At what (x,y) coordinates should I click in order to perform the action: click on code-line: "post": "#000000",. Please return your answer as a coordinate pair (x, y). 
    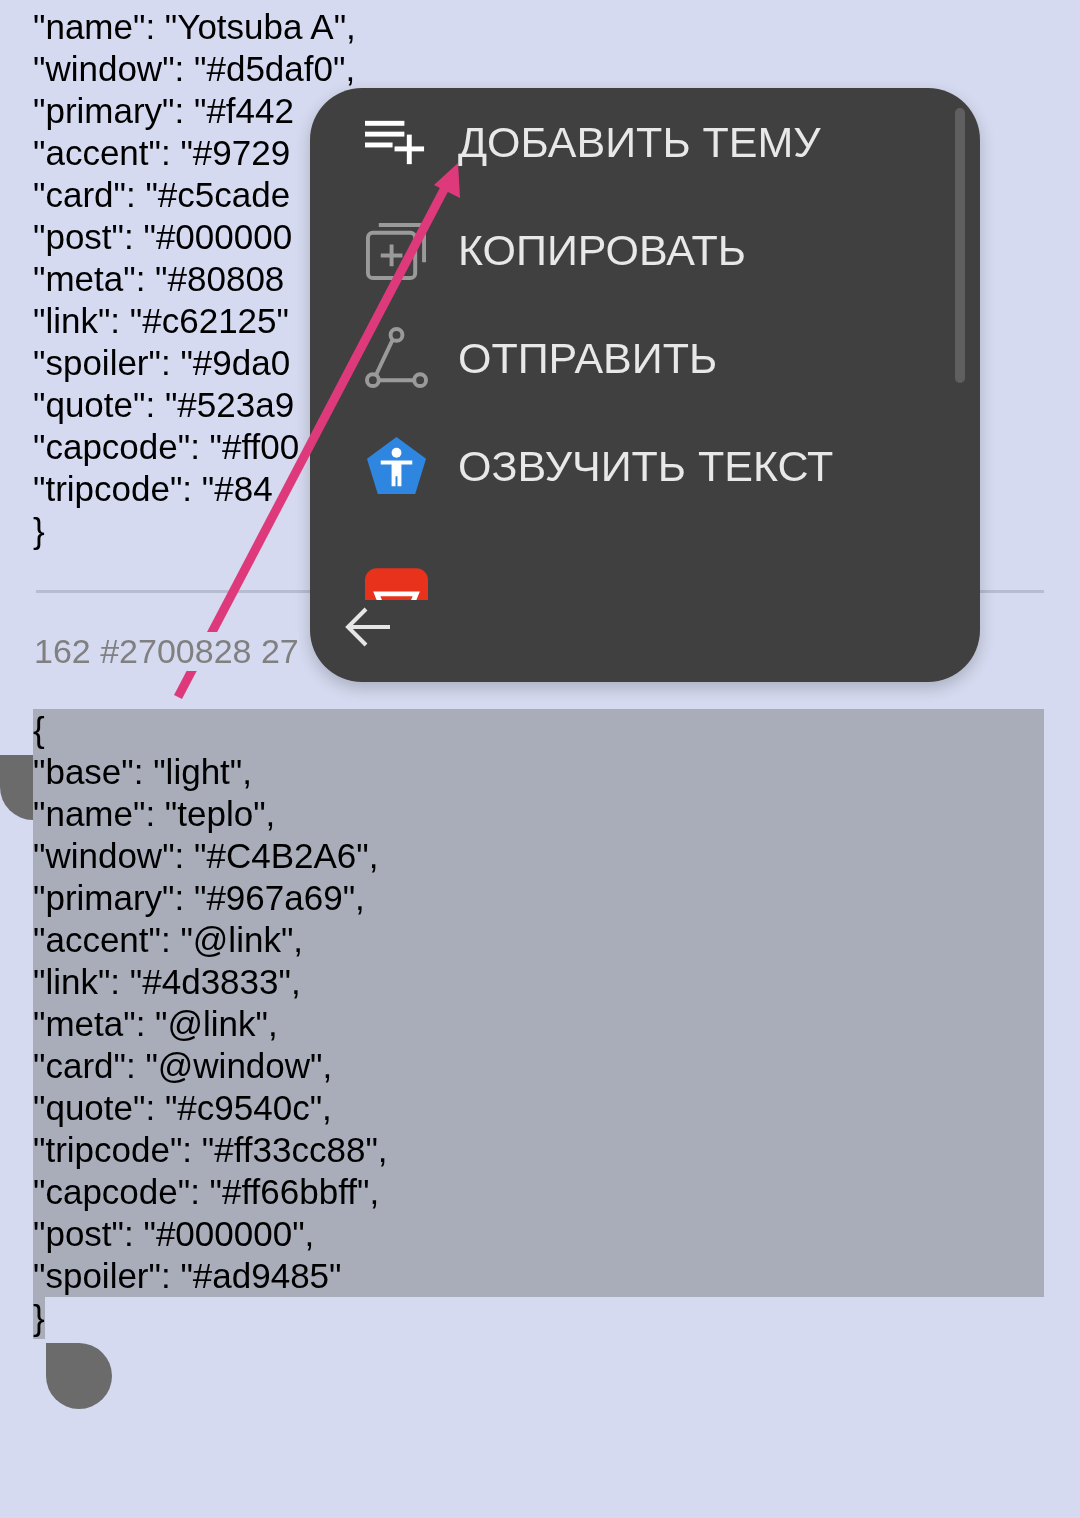
    Looking at the image, I should click on (174, 1234).